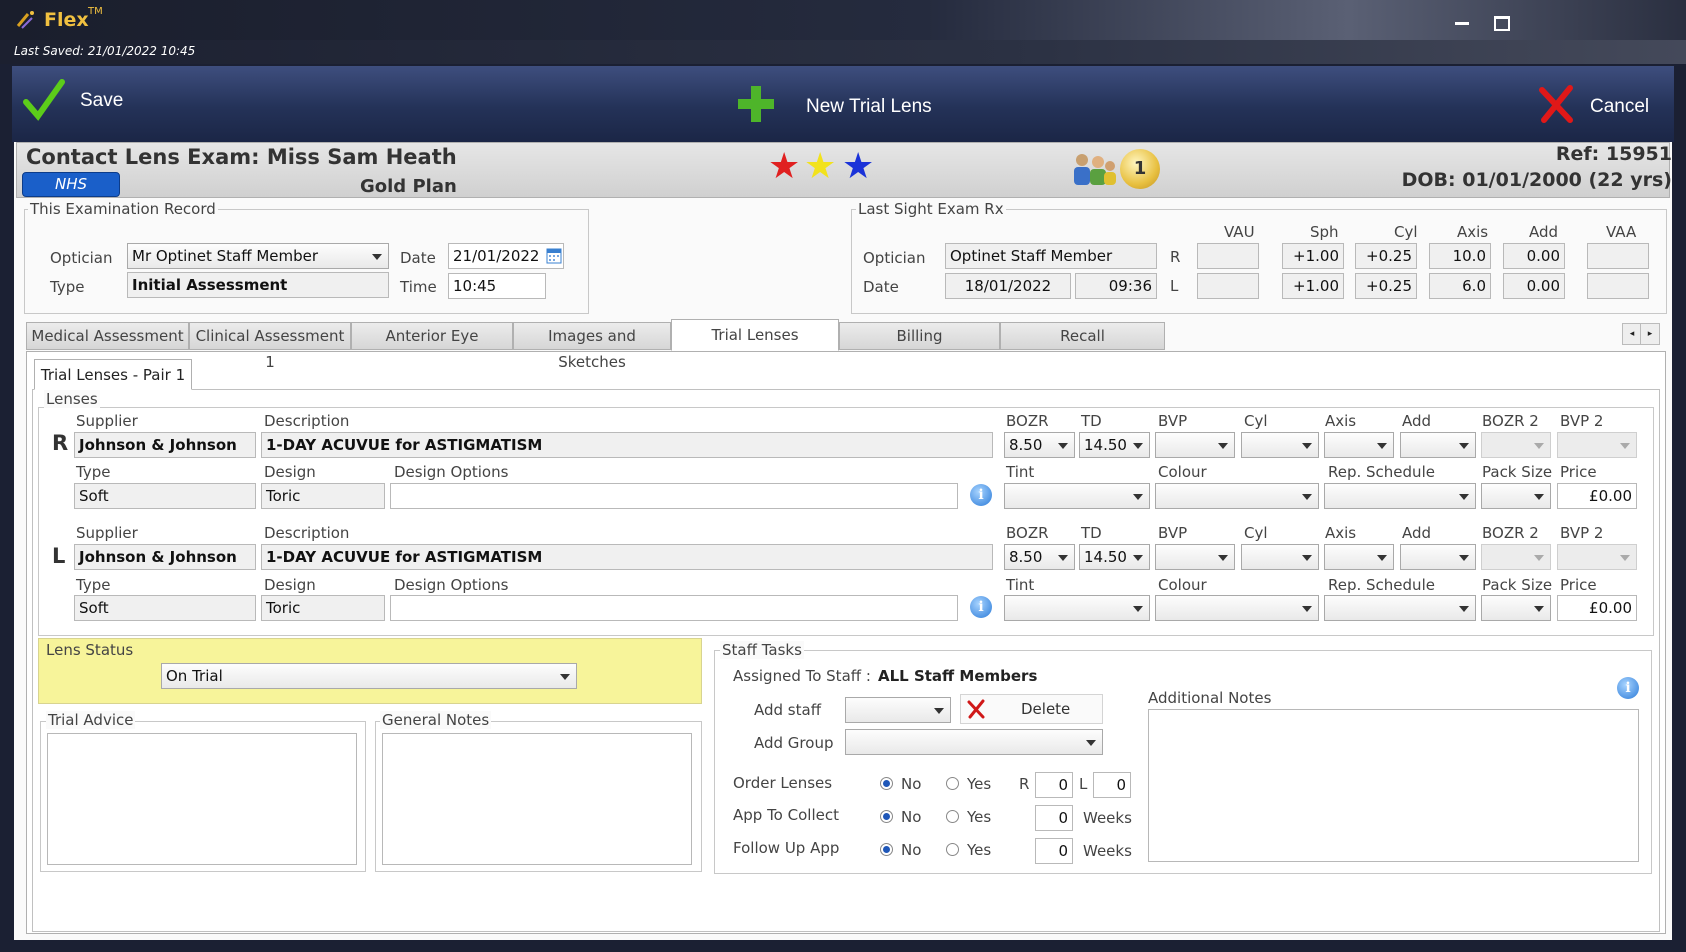 The width and height of the screenshot is (1686, 952). I want to click on r-info-icon: i, so click(981, 495).